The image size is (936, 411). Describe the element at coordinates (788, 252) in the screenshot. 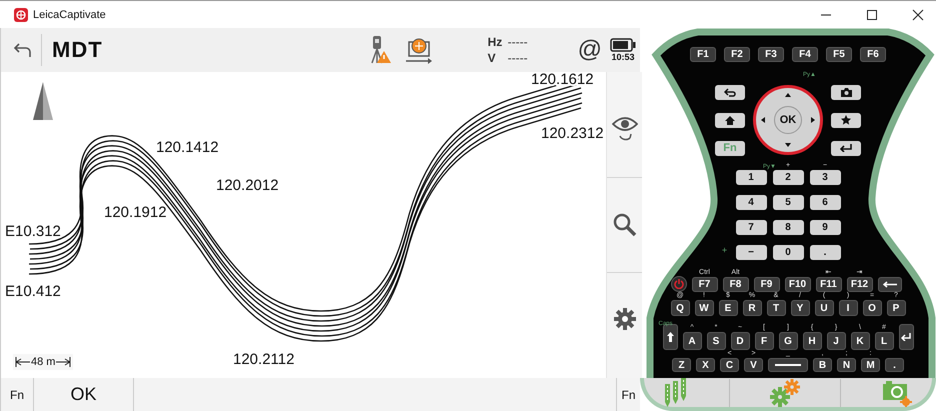

I see `number-key: 0` at that location.